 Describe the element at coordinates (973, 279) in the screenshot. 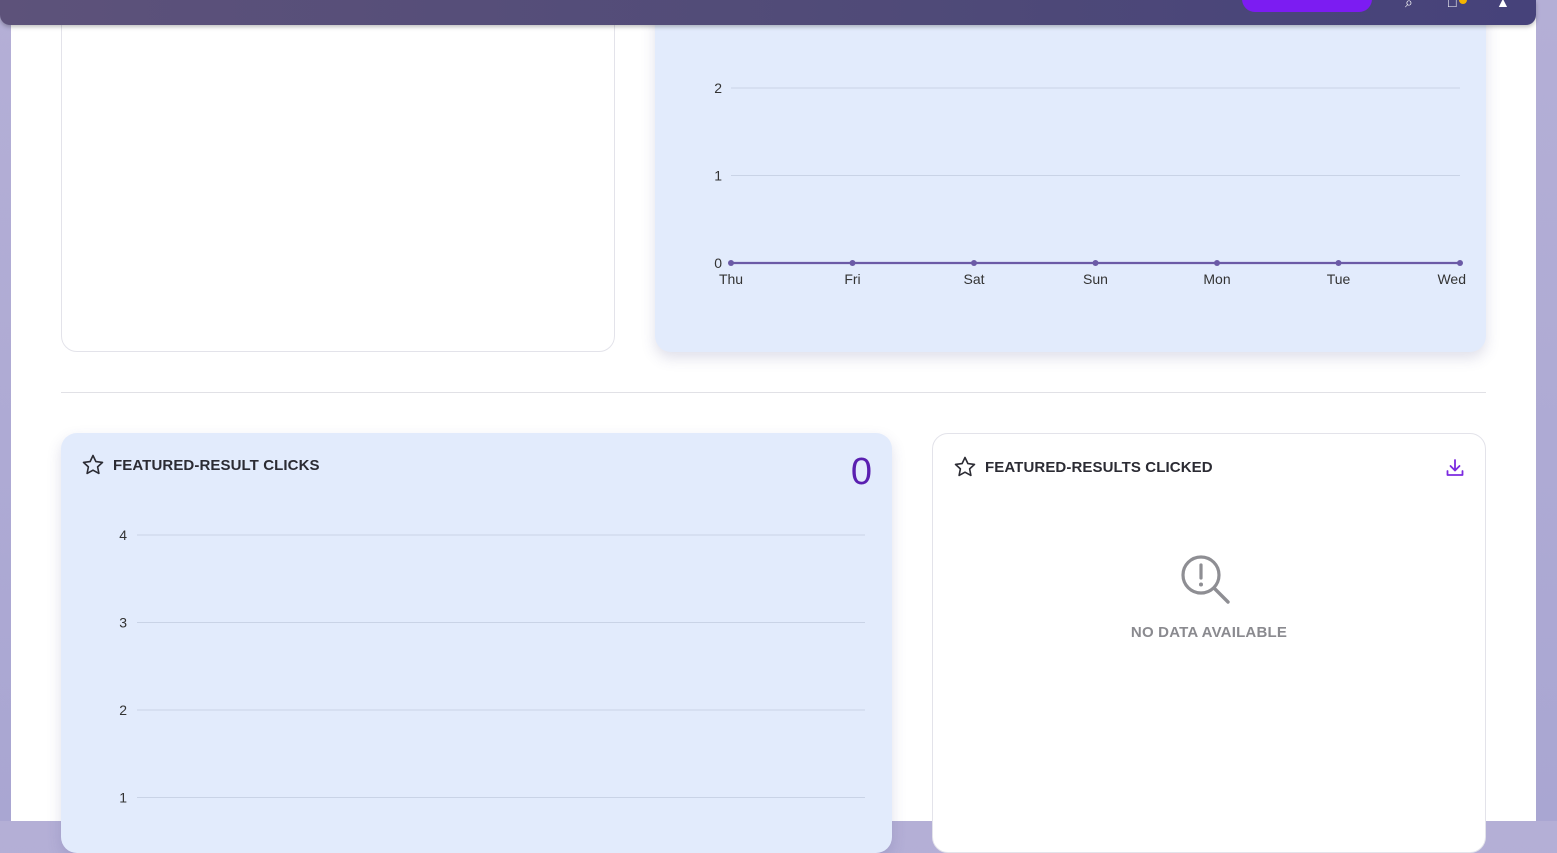

I see `x-tick-label: Sat` at that location.